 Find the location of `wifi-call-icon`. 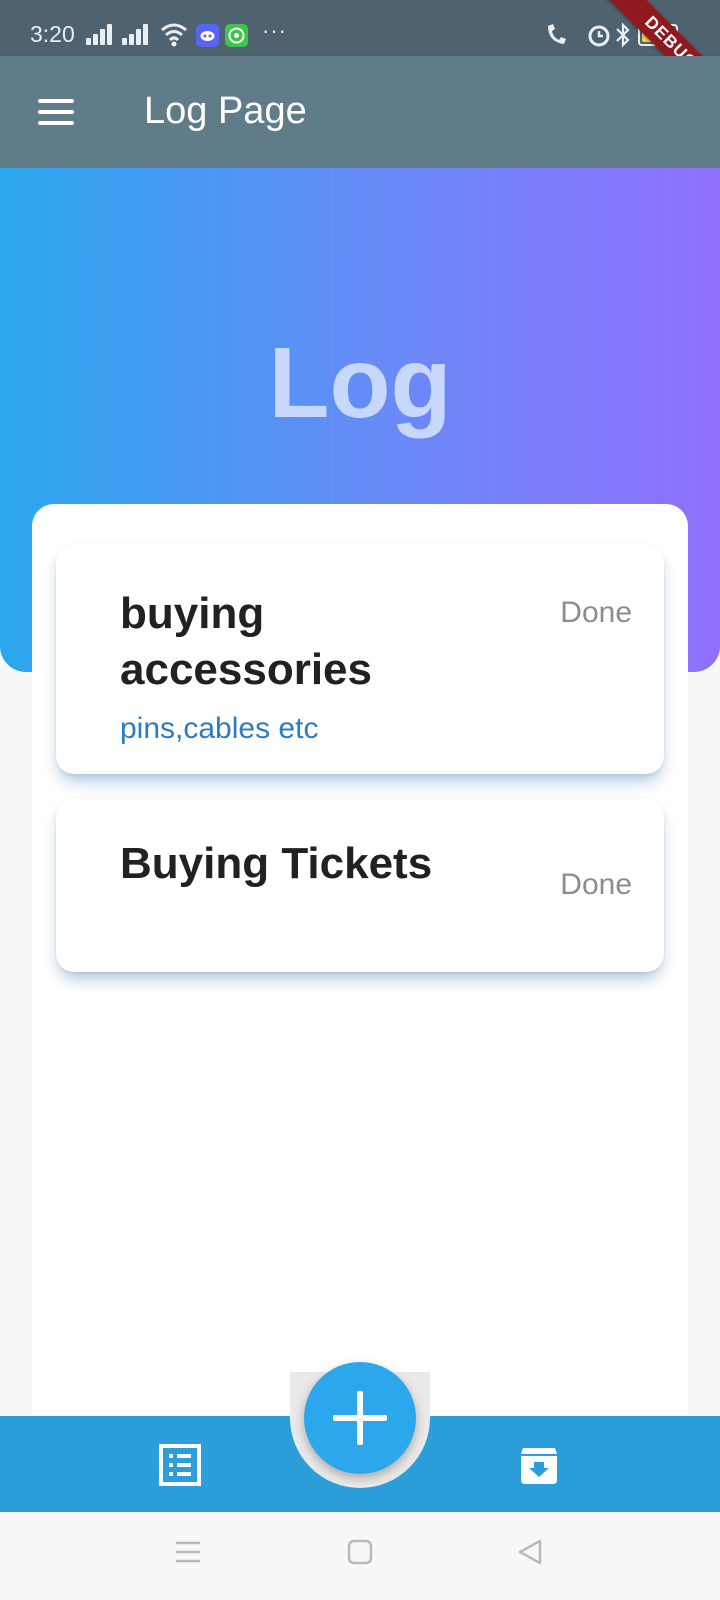

wifi-call-icon is located at coordinates (557, 34).